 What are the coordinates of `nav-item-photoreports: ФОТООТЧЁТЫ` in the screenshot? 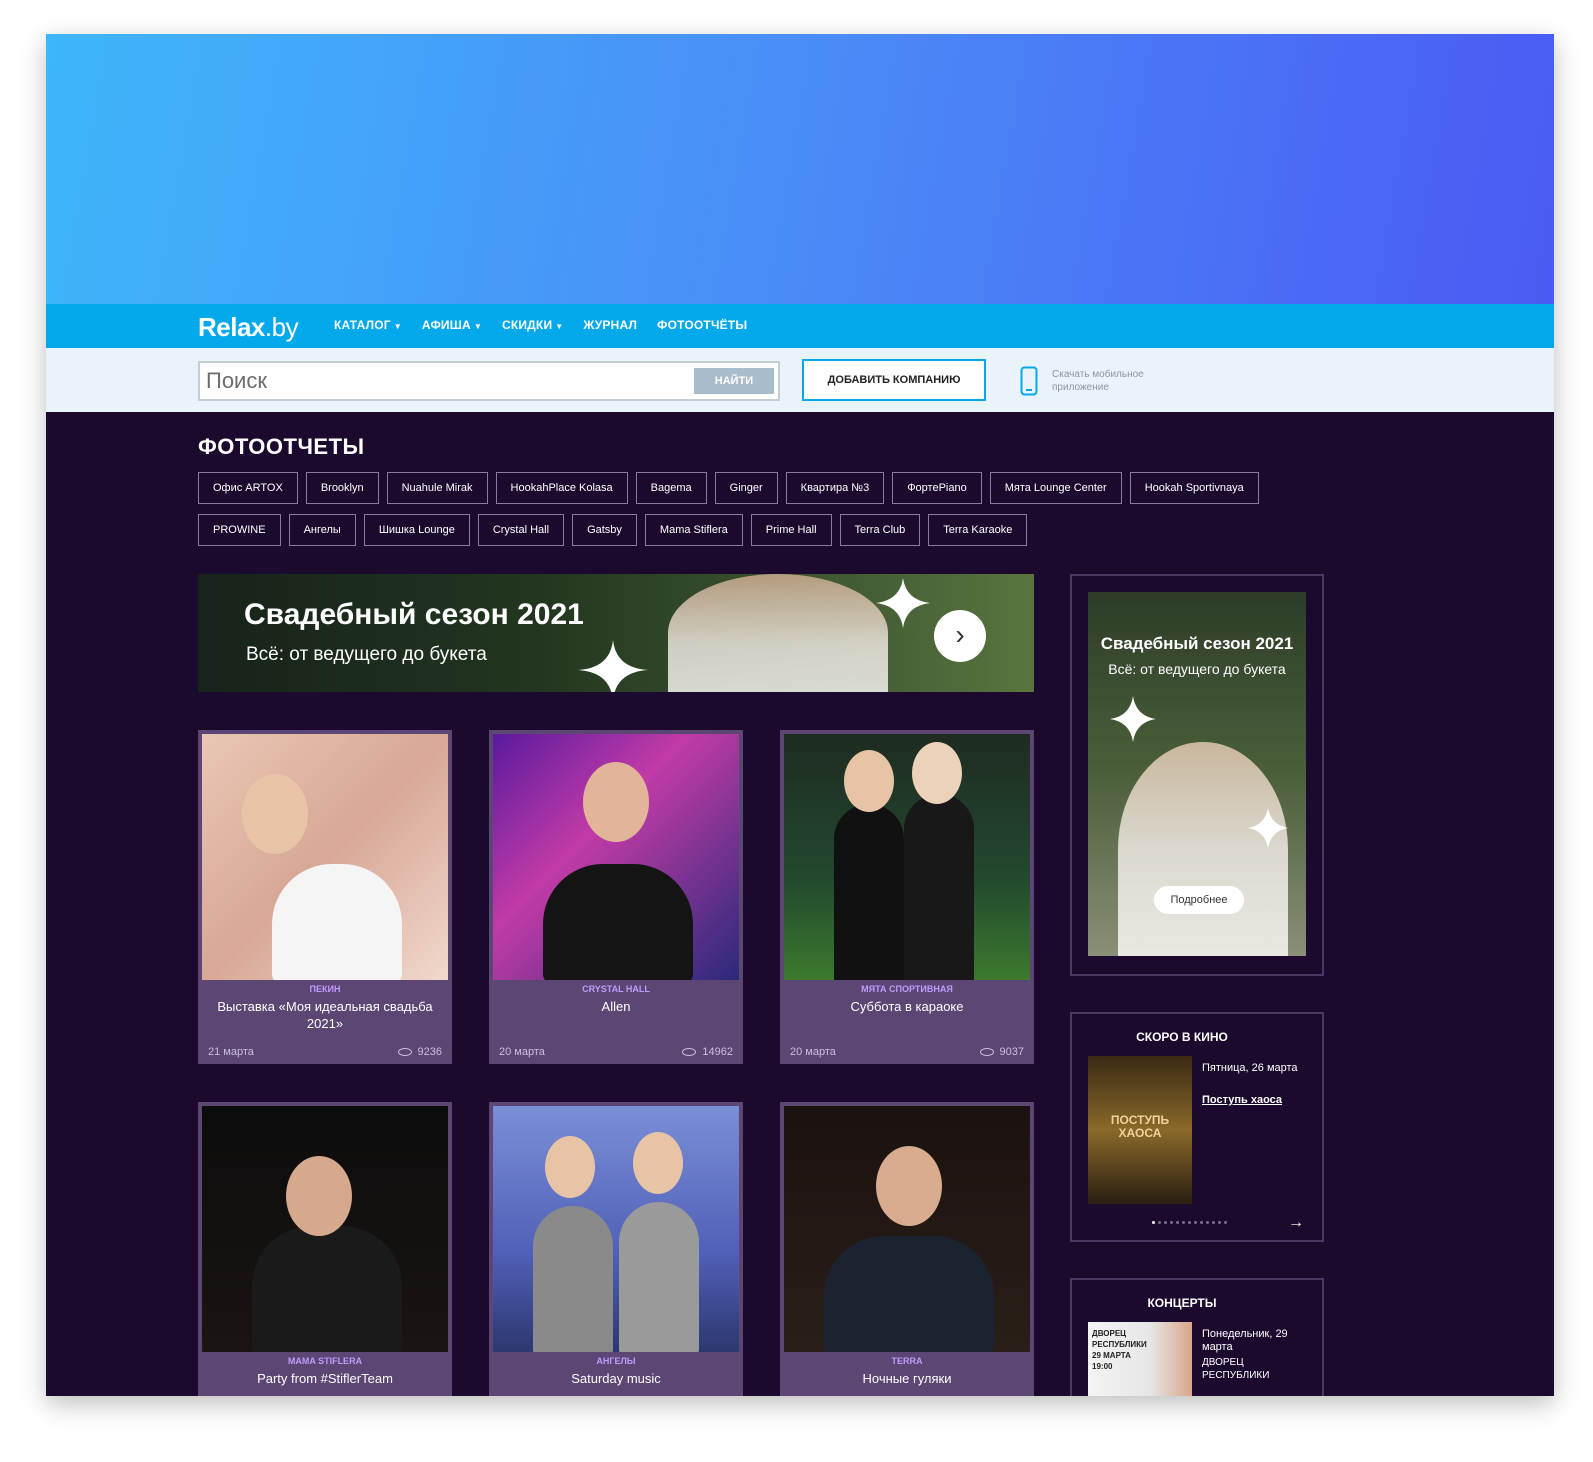 It's located at (702, 325).